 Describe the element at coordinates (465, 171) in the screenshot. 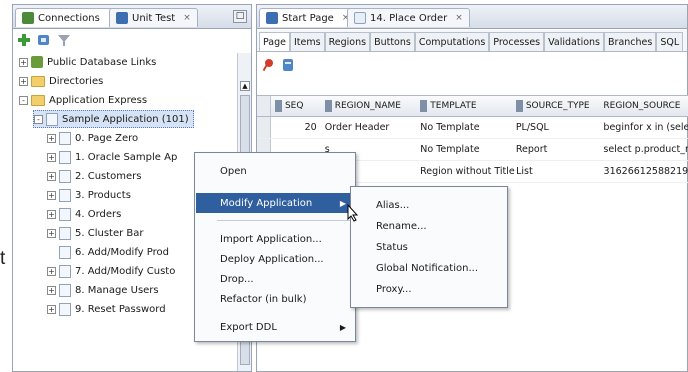

I see `cell-template: Region without Title` at that location.